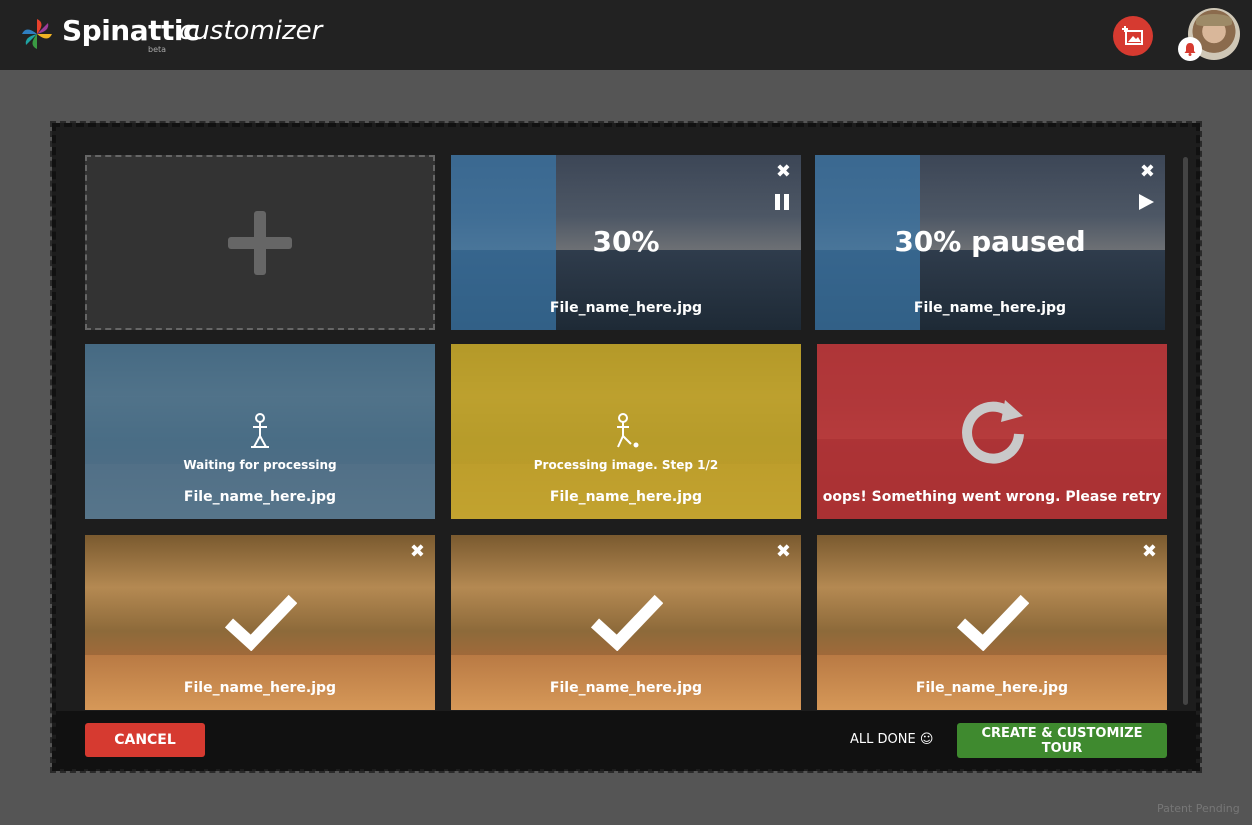  What do you see at coordinates (992, 497) in the screenshot?
I see `error-message: oops! Something went wrong. Please retry` at bounding box center [992, 497].